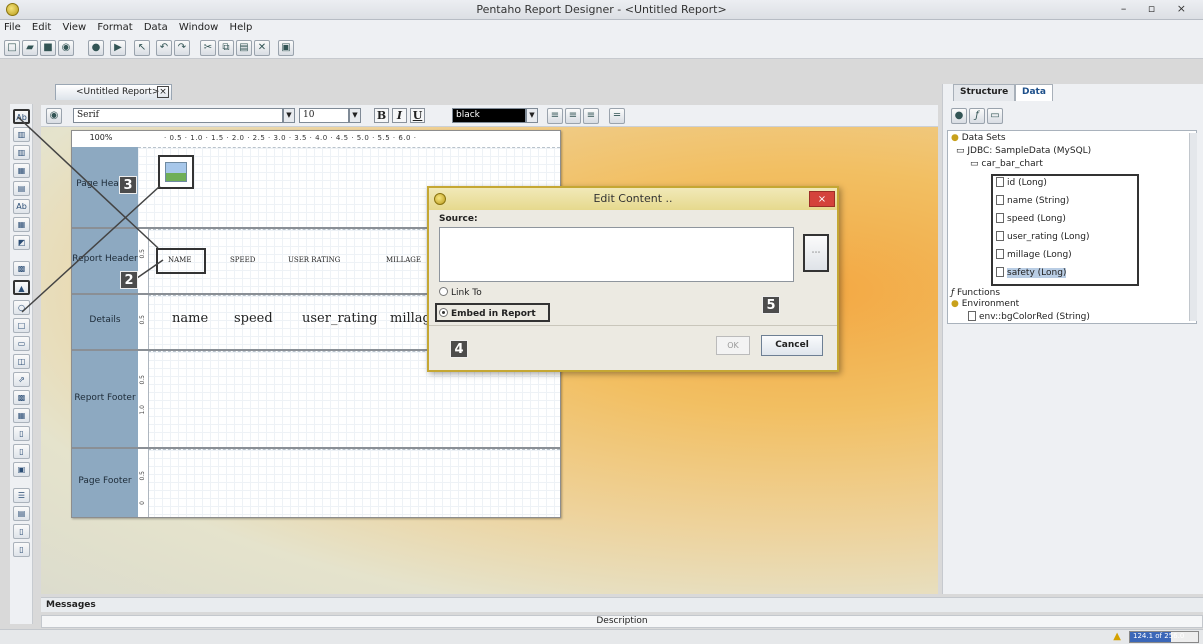 The width and height of the screenshot is (1203, 644). Describe the element at coordinates (977, 116) in the screenshot. I see `add-function-icon: ƒ` at that location.